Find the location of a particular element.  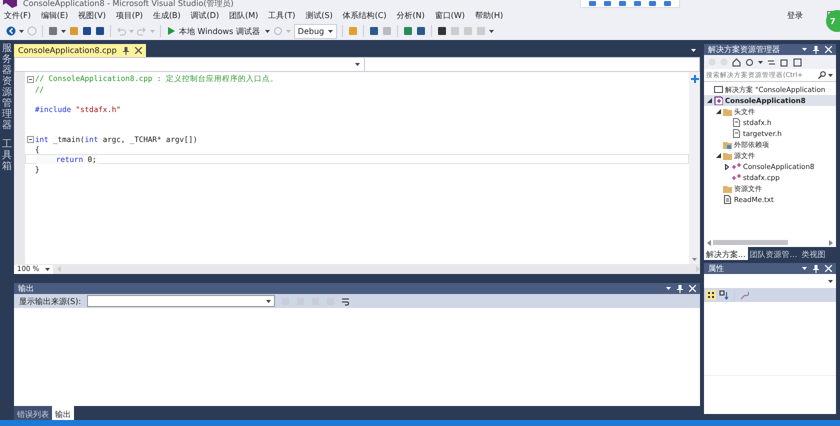

output-source-dropdown is located at coordinates (181, 301).